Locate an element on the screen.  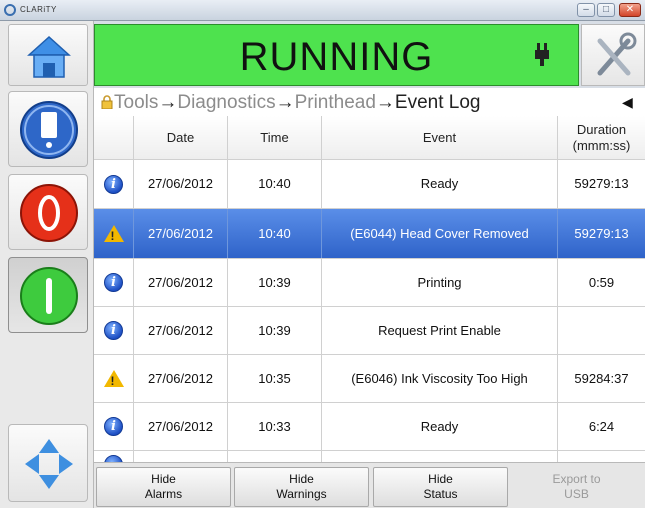
export-to-usb-button: Export to USB is located at coordinates (576, 487).